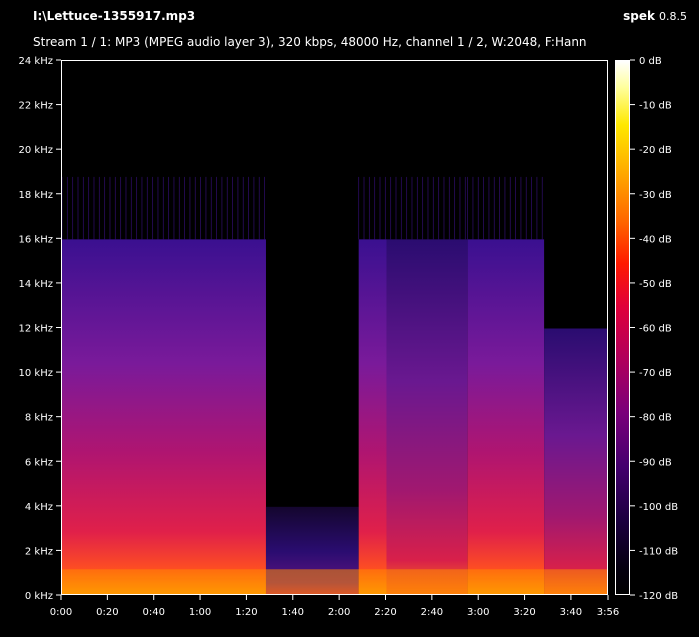 The width and height of the screenshot is (699, 637). Describe the element at coordinates (478, 612) in the screenshot. I see `time-tick-label: 3:00` at that location.